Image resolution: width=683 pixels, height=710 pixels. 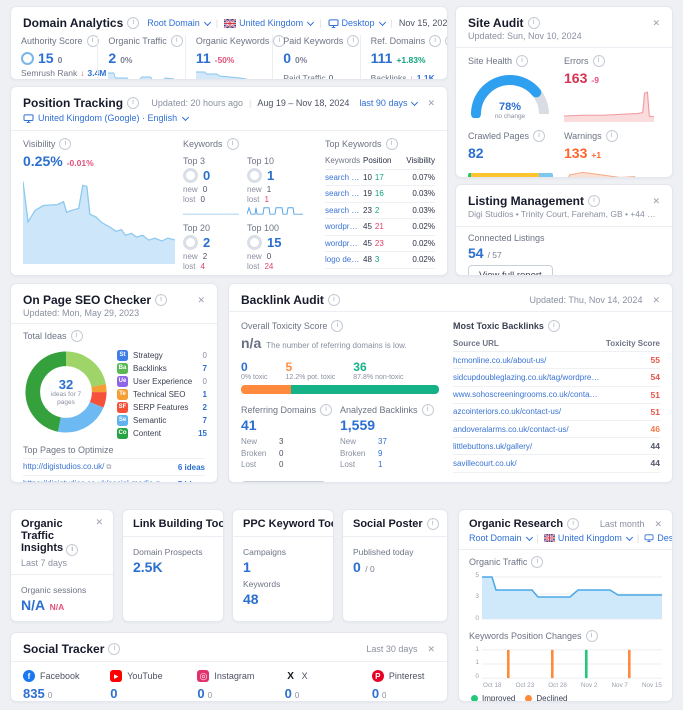 What do you see at coordinates (97, 467) in the screenshot?
I see `page-url-link: http://digistudios.co.uk/` at bounding box center [97, 467].